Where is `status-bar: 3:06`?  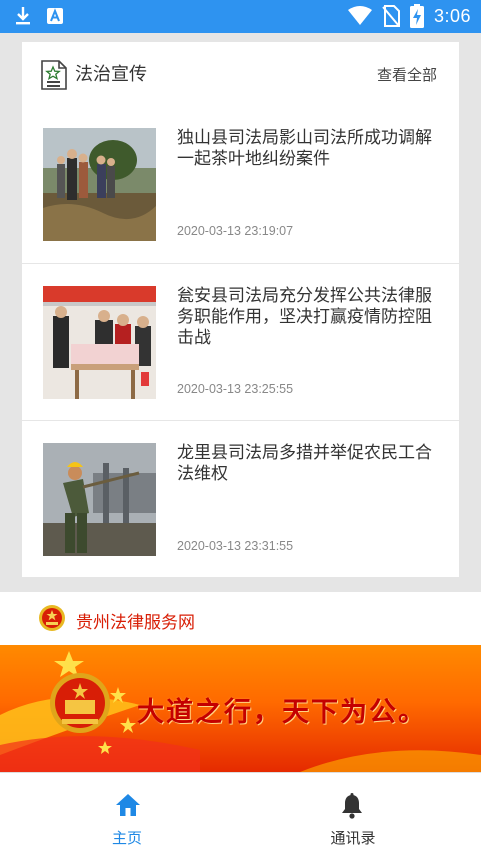
status-bar: 3:06 is located at coordinates (240, 16).